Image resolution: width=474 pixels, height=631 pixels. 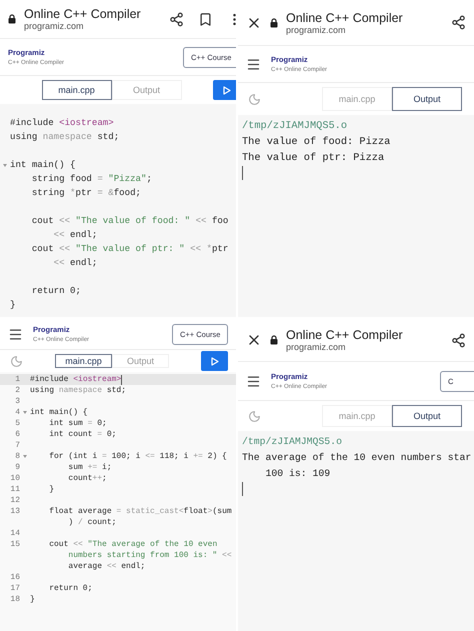 I want to click on code-line: average << endl;, so click(x=106, y=566).